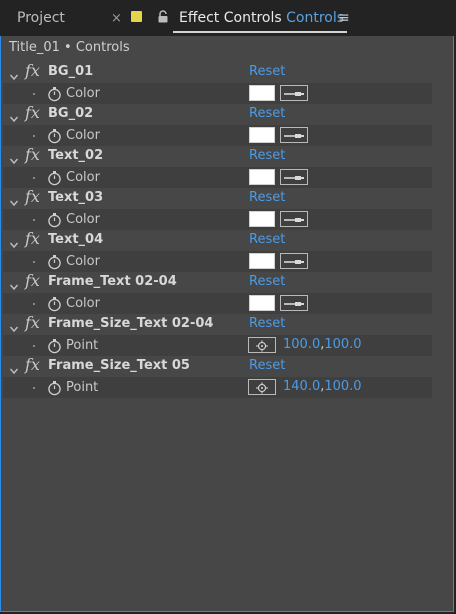 The height and width of the screenshot is (614, 456). I want to click on point-value: 140.0,100.0, so click(322, 386).